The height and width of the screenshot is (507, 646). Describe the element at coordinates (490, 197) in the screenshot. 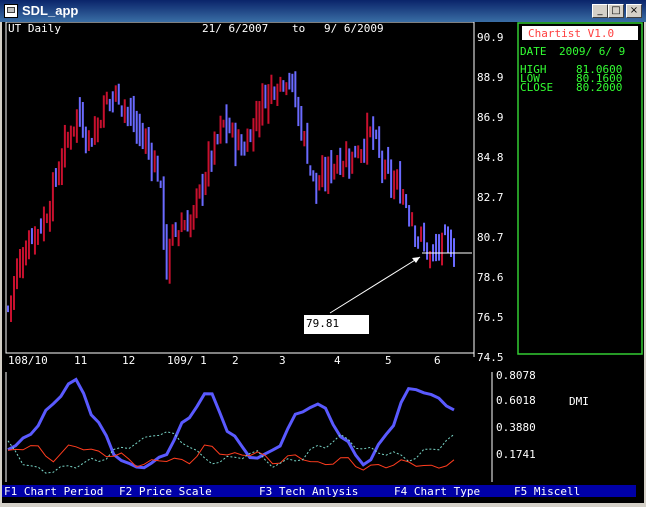

I see `price-tick: 82.7` at that location.